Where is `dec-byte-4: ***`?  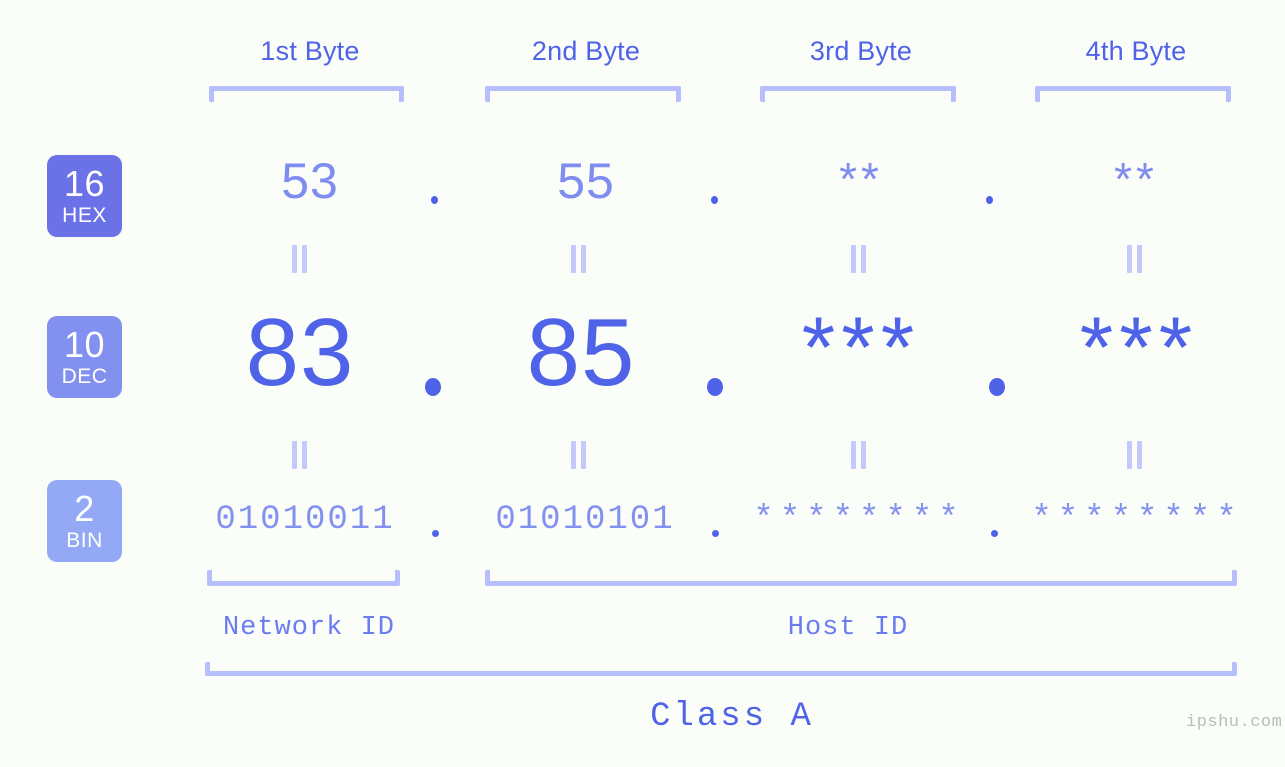 dec-byte-4: *** is located at coordinates (1139, 348).